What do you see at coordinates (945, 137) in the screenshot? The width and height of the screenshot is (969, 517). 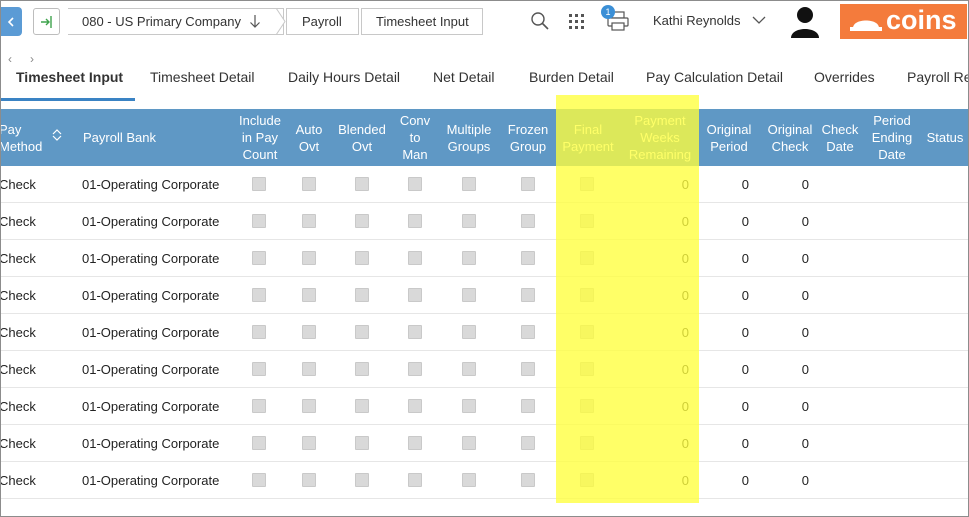 I see `col-status: Status` at bounding box center [945, 137].